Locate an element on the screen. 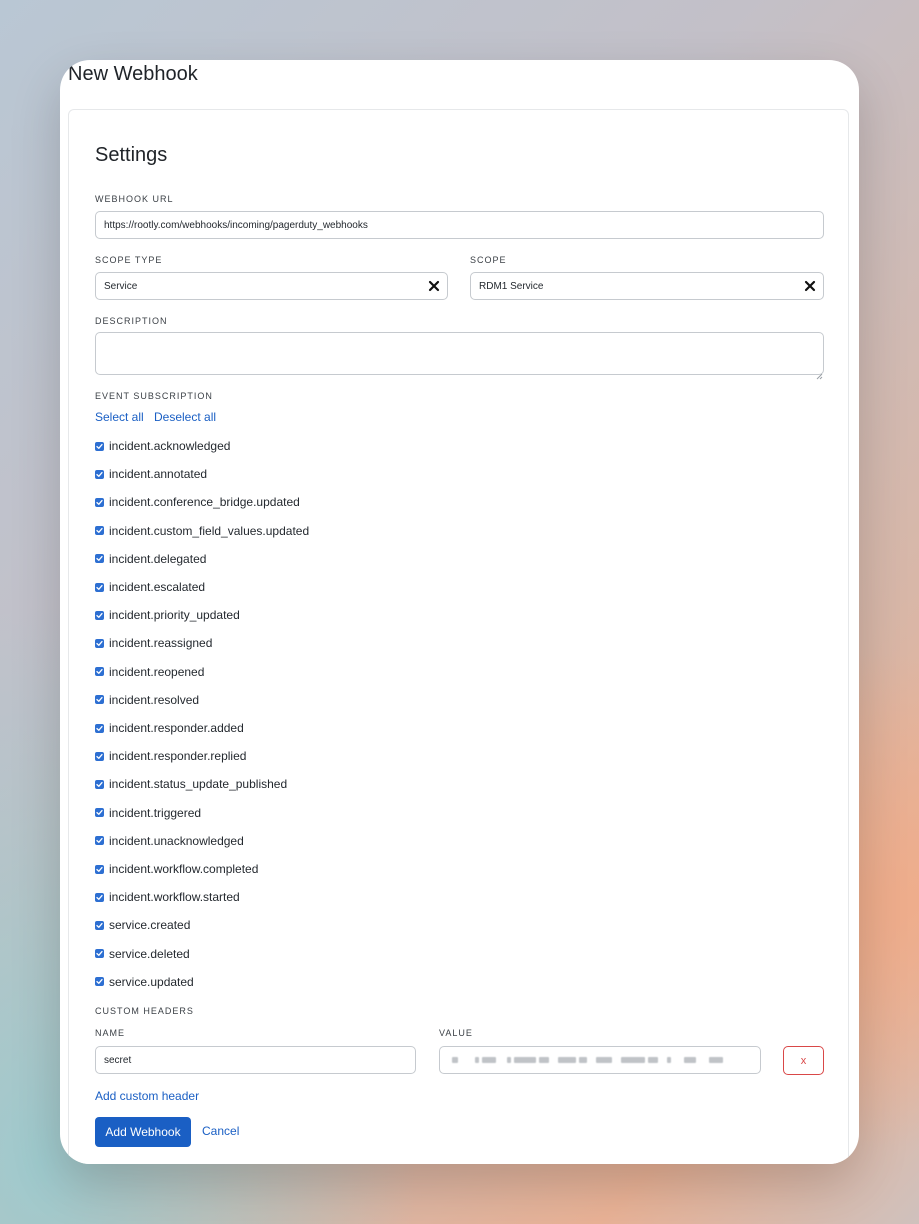 The height and width of the screenshot is (1224, 919). clear-scope-type-icon is located at coordinates (434, 286).